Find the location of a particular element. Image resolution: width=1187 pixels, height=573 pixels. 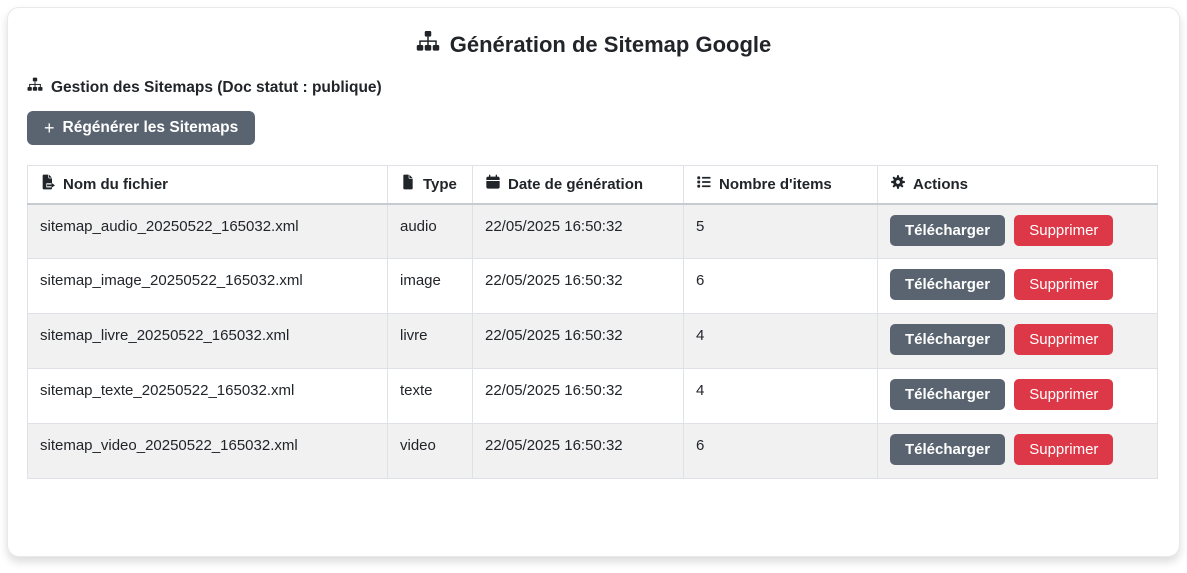

type-cell: image is located at coordinates (430, 286).